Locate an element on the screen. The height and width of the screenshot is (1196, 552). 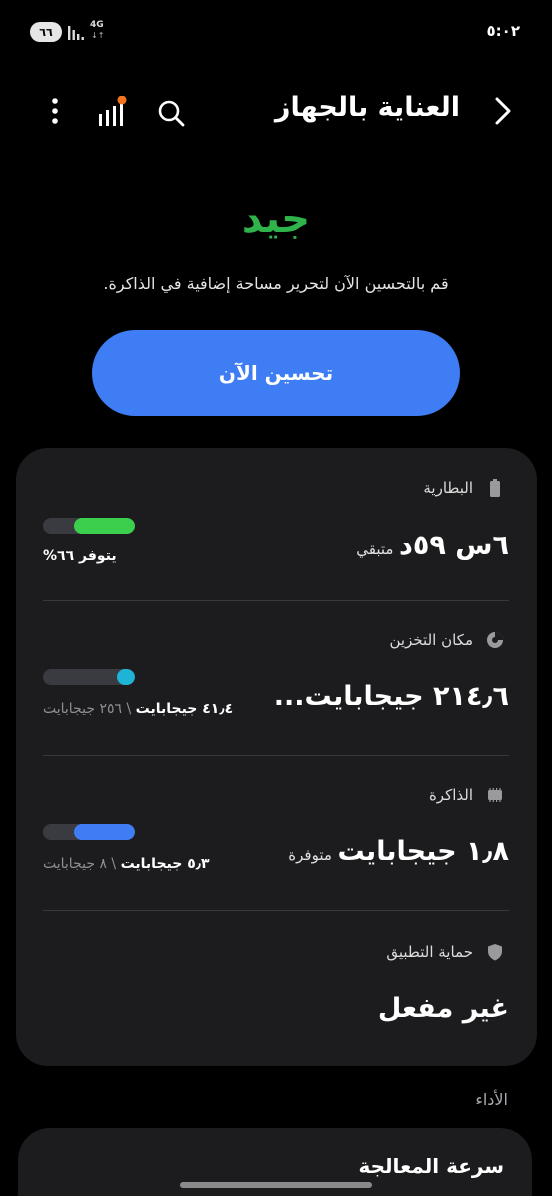
battery-row: البطارية ٦س ٥٩د متبقي يتوفر ٦٦% is located at coordinates (276, 524).